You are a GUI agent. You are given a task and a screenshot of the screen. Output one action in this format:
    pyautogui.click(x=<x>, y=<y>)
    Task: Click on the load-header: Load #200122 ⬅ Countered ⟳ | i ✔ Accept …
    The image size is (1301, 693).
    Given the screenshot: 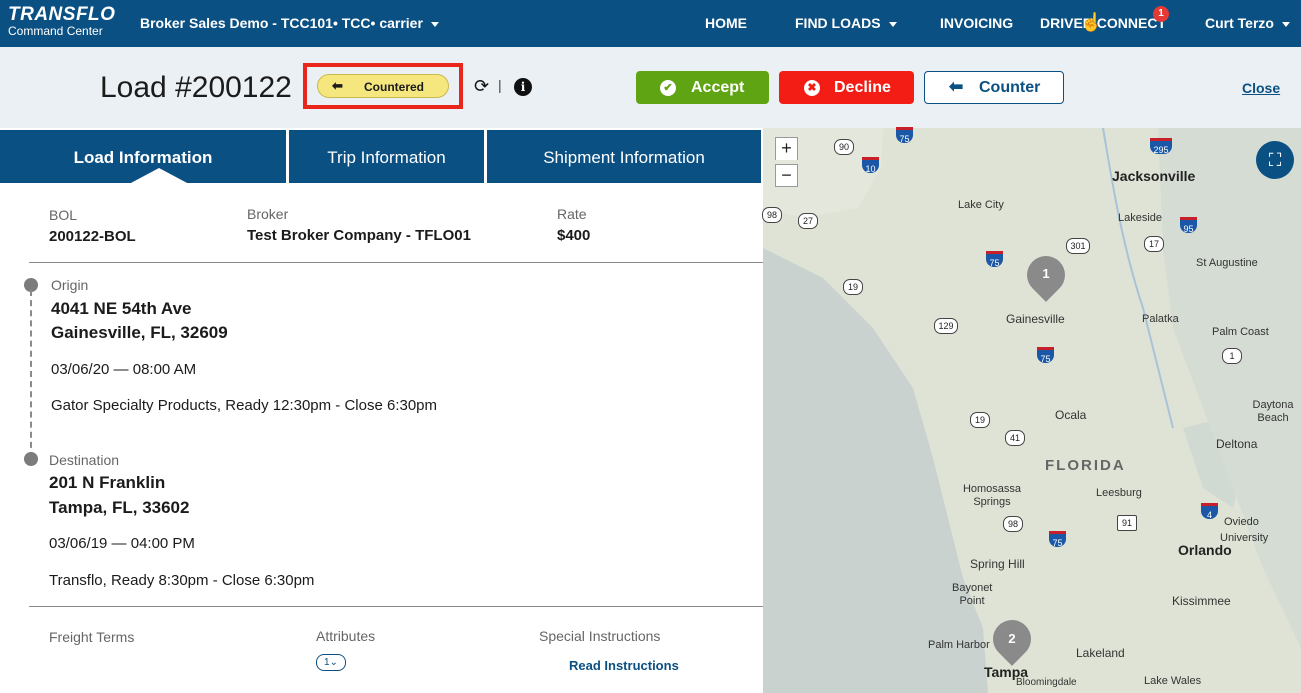 What is the action you would take?
    pyautogui.click(x=650, y=87)
    